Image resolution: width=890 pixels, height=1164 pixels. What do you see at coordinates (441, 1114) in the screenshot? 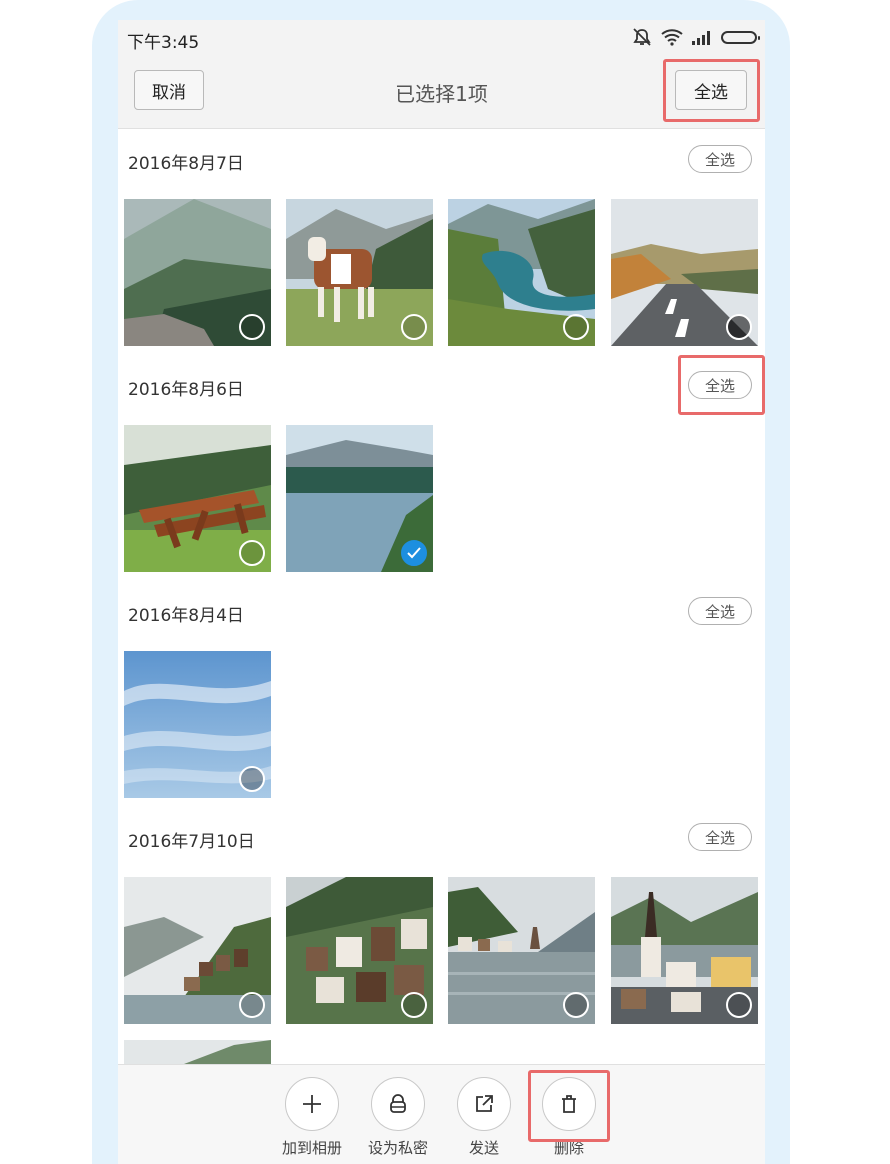
I see `bottom-action-bar: 加到相册 设为私密 发送 删除` at bounding box center [441, 1114].